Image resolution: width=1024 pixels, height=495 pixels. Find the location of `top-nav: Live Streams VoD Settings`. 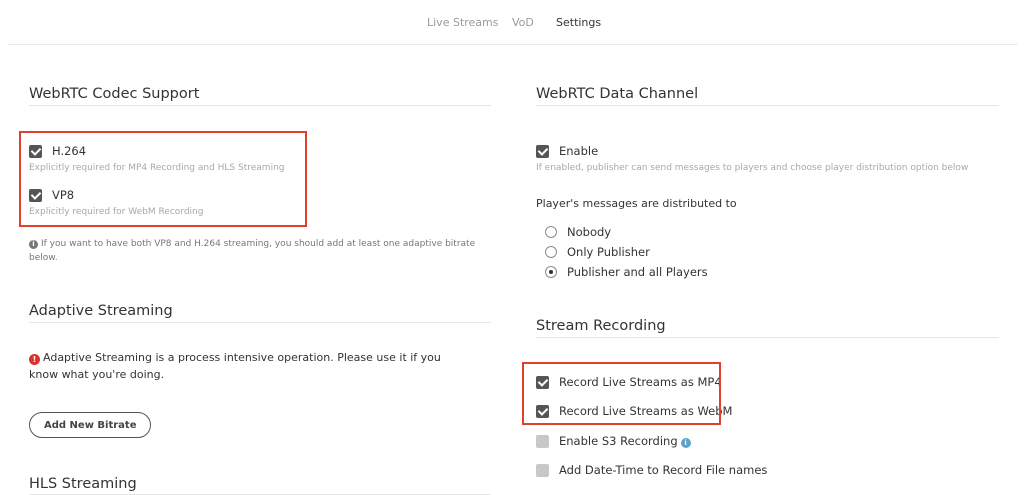

top-nav: Live Streams VoD Settings is located at coordinates (512, 23).